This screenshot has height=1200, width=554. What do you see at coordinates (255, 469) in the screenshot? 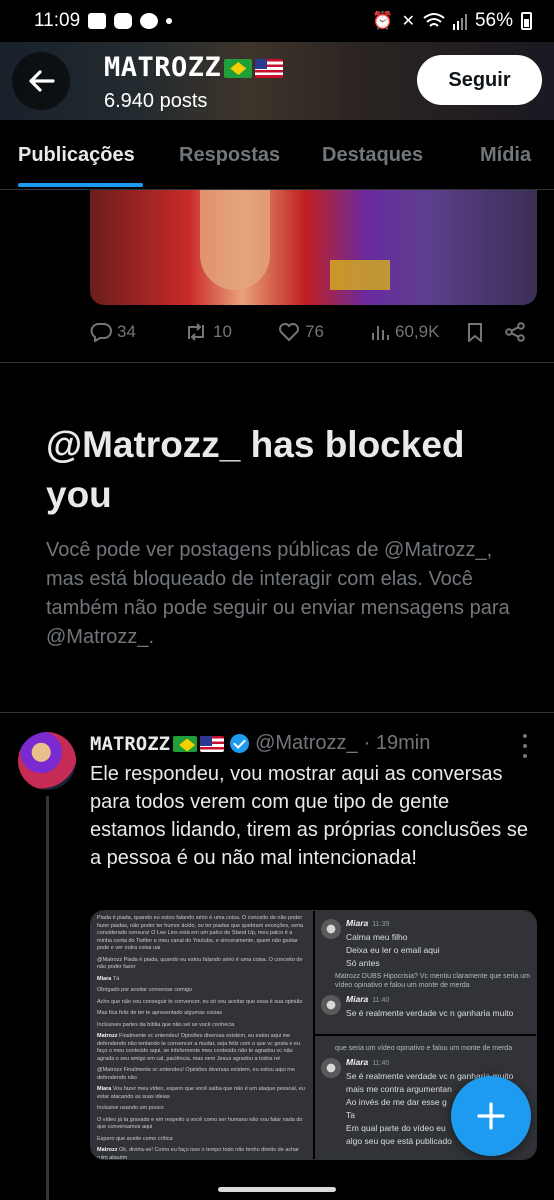
I see `blocked-title: @Matrozz_ has blocked you` at bounding box center [255, 469].